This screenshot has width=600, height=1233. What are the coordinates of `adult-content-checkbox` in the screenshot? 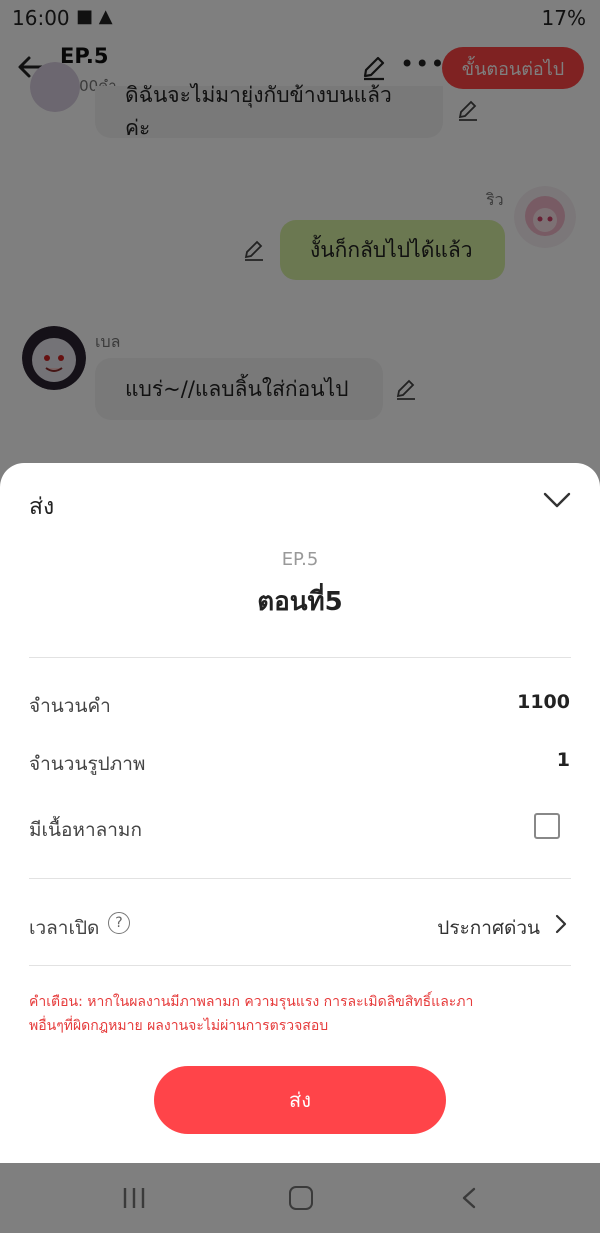 It's located at (547, 826).